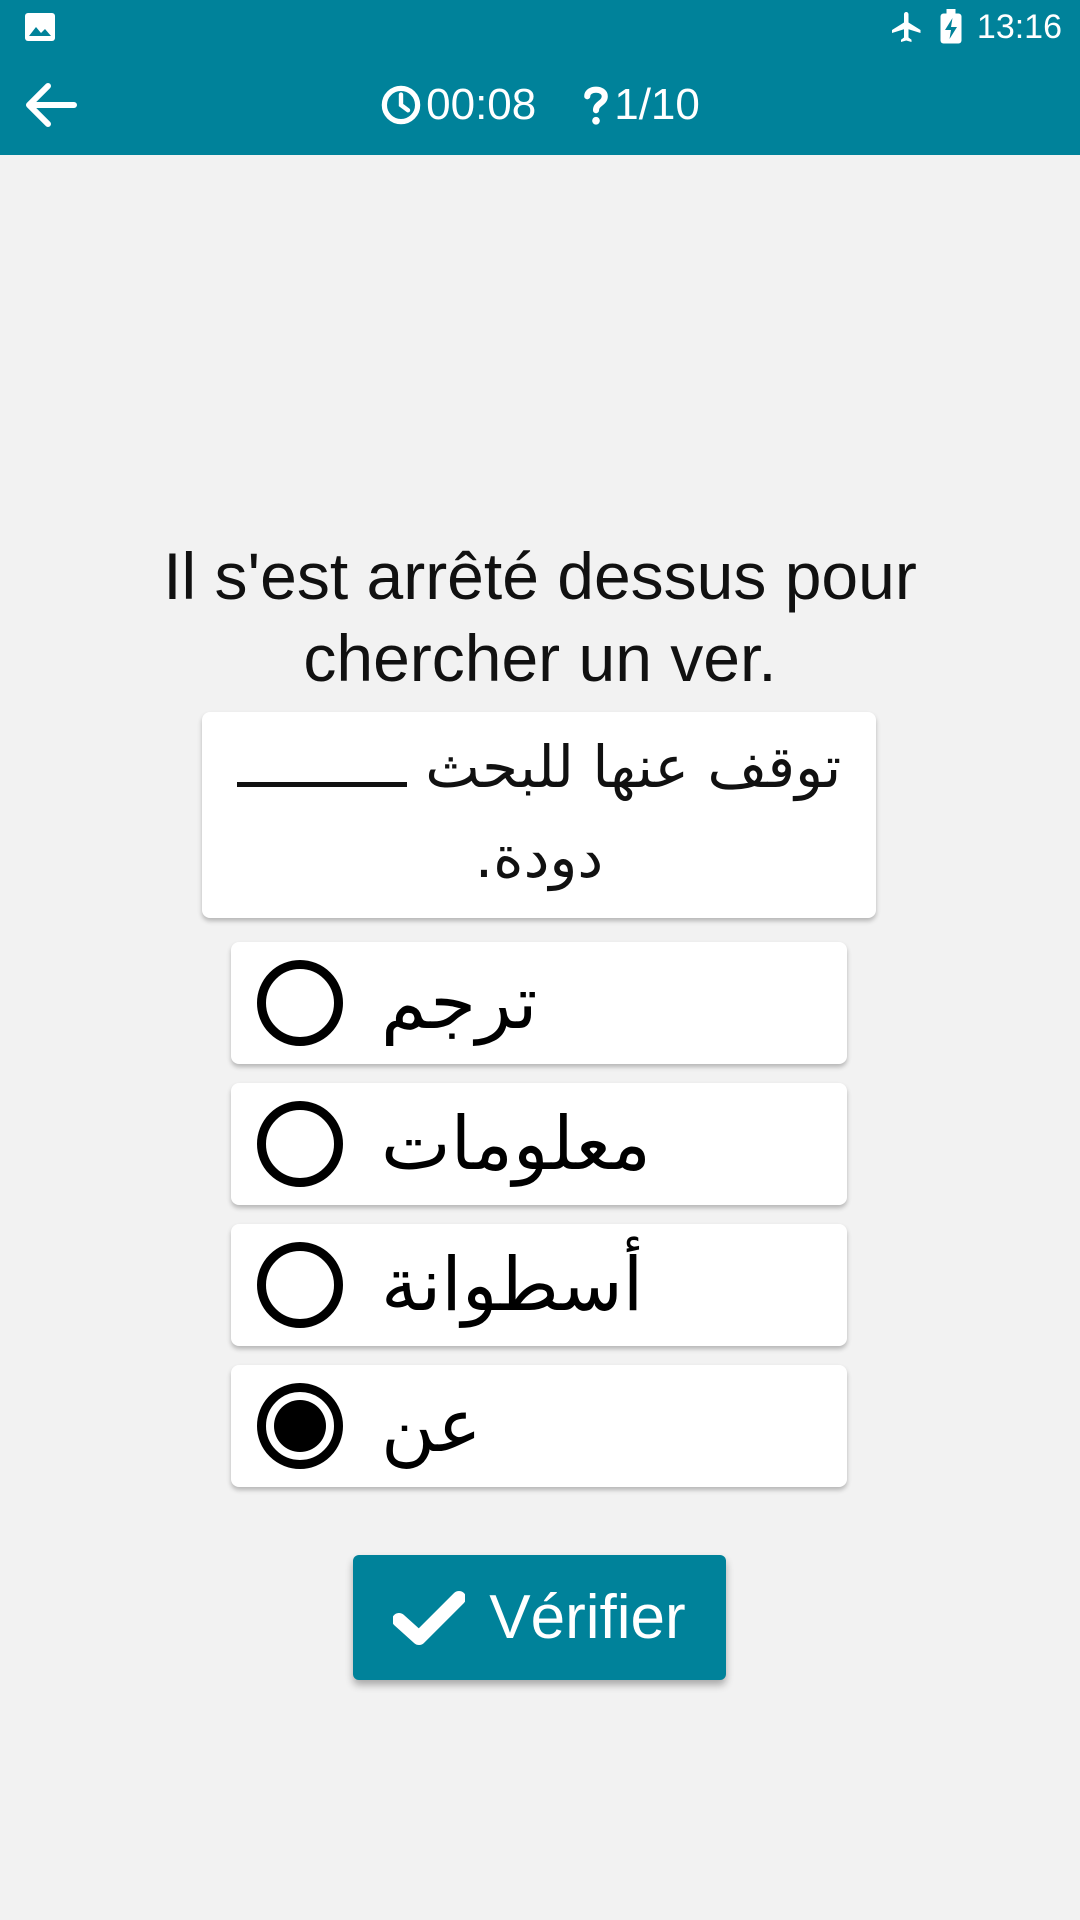  Describe the element at coordinates (429, 1617) in the screenshot. I see `checkmark-icon` at that location.